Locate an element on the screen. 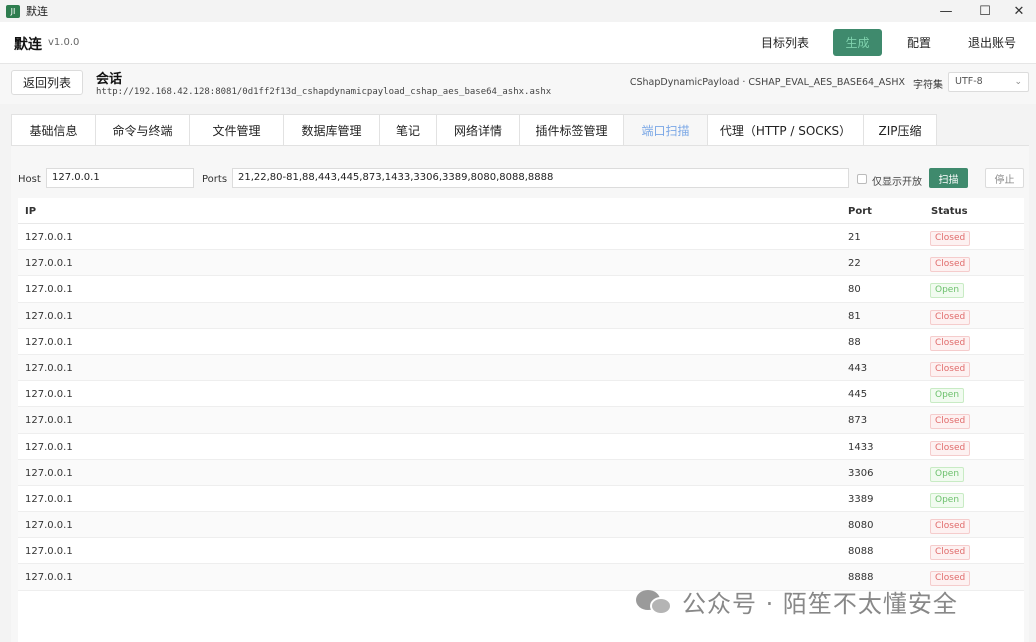 The width and height of the screenshot is (1036, 642). close-icon: ✕ is located at coordinates (1019, 11).